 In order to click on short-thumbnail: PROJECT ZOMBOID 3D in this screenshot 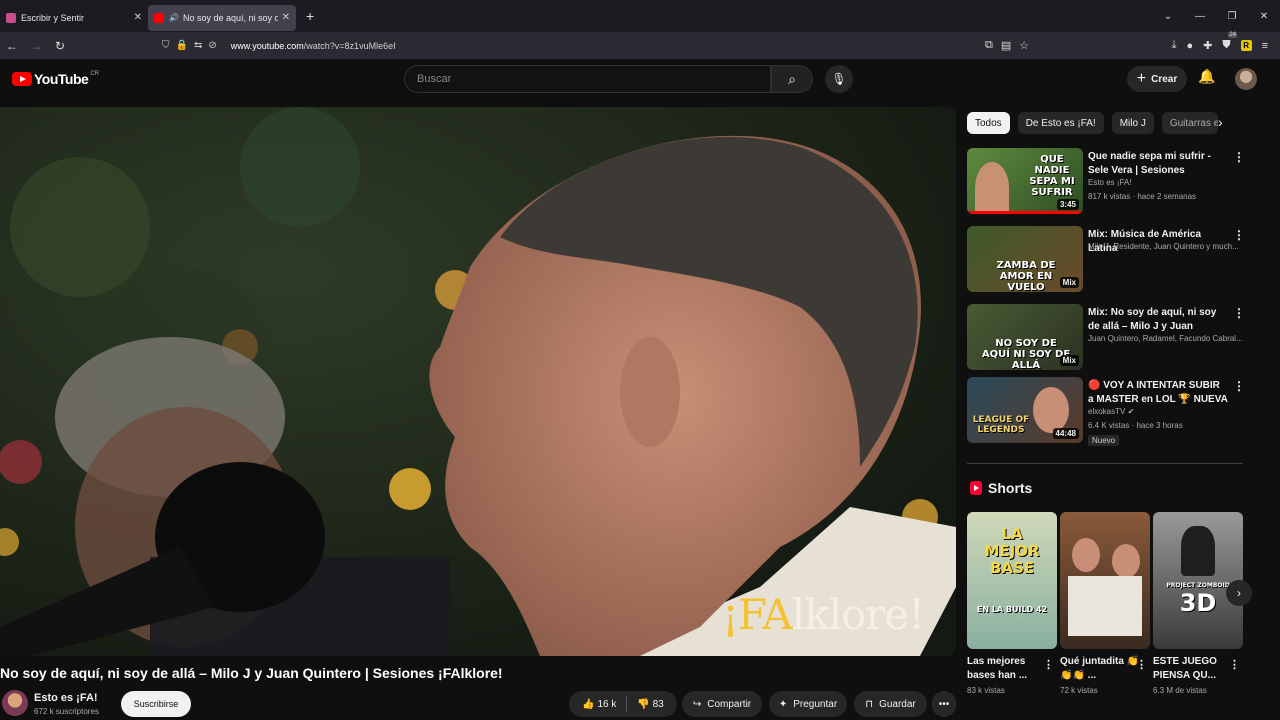, I will do `click(1198, 580)`.